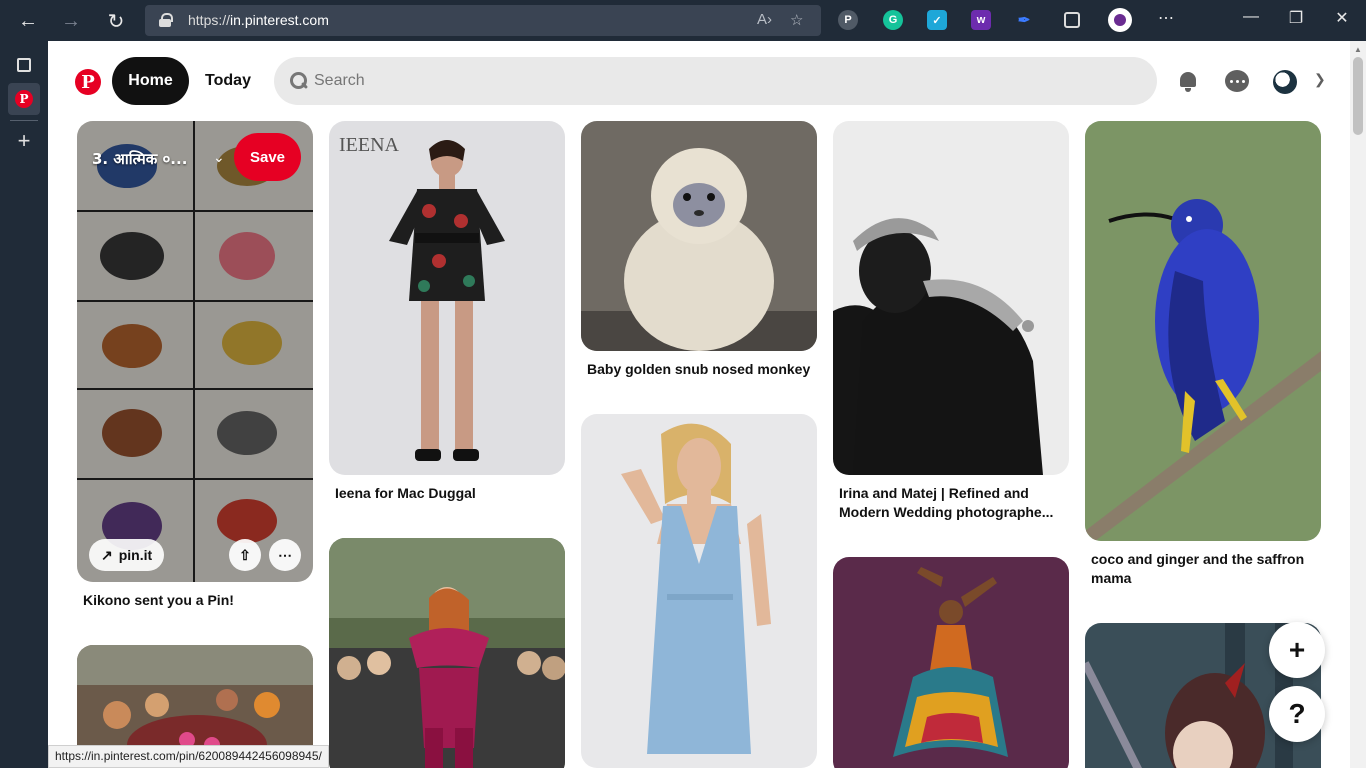 The width and height of the screenshot is (1366, 768). What do you see at coordinates (1197, 559) in the screenshot?
I see `pin-title: coco and ginger and the saffron` at bounding box center [1197, 559].